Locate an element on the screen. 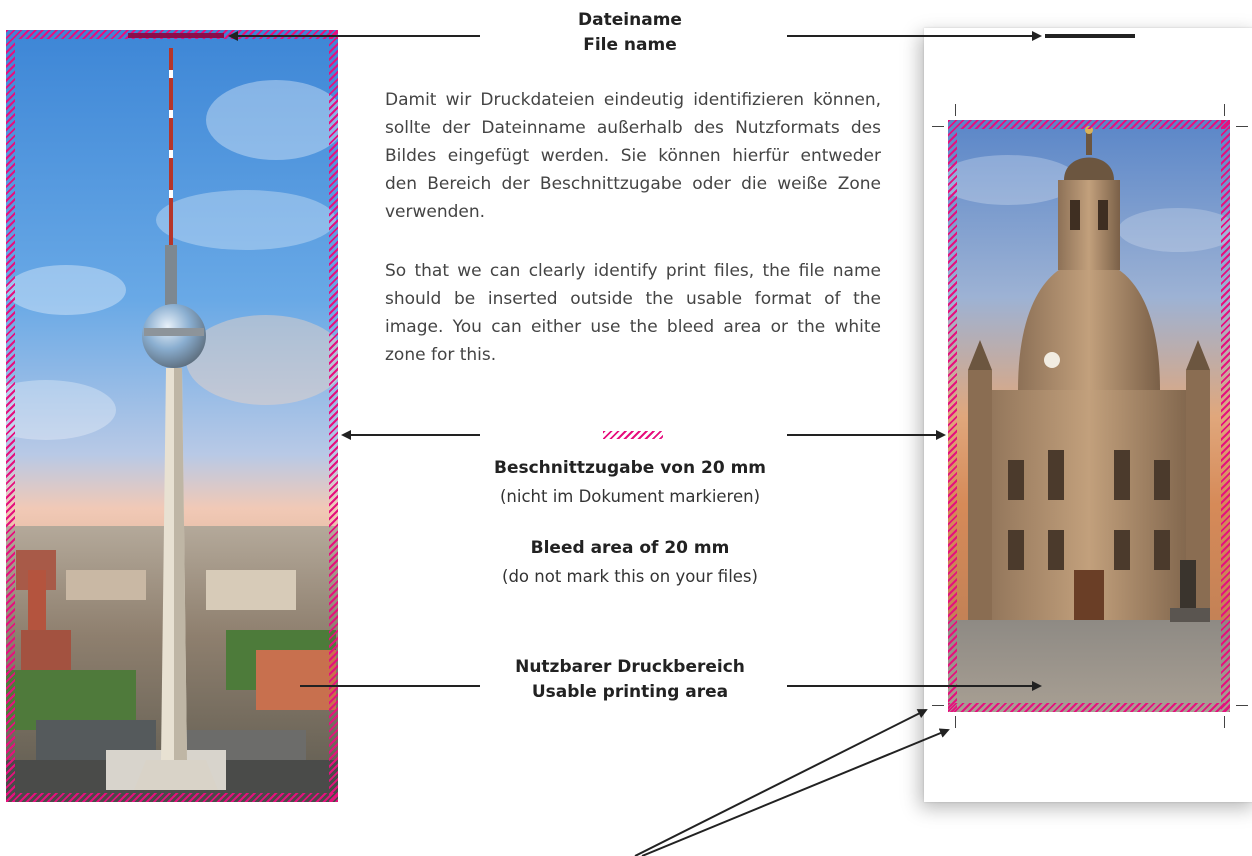  file-name-label: Dateiname File name is located at coordinates (630, 33).